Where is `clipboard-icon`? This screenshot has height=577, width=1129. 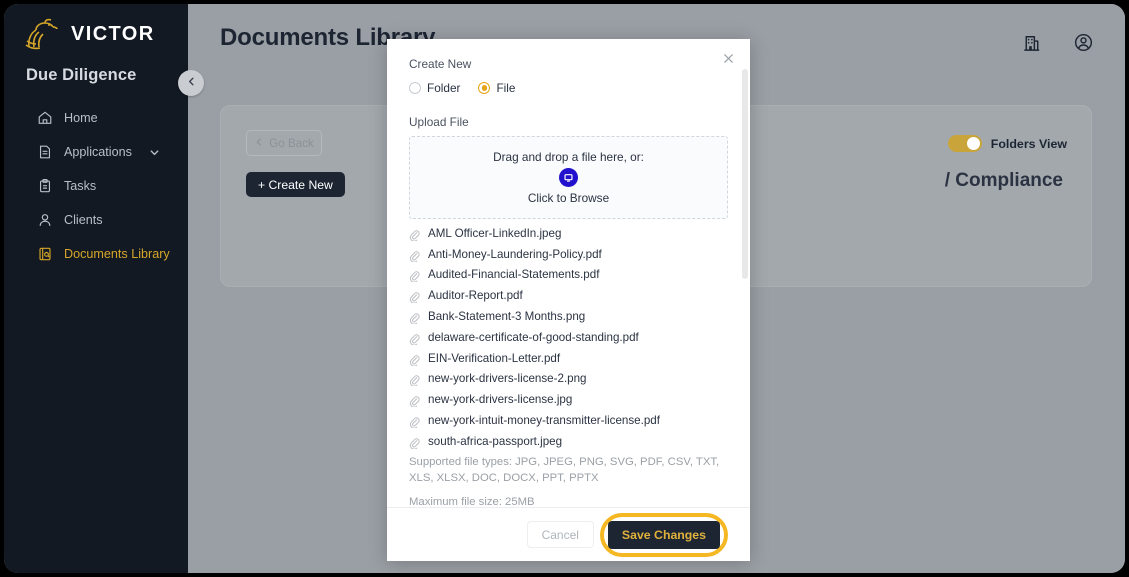 clipboard-icon is located at coordinates (44, 186).